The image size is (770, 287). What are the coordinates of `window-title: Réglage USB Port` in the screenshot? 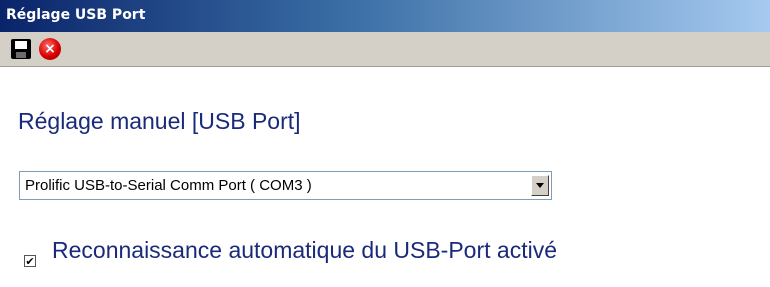 It's located at (76, 15).